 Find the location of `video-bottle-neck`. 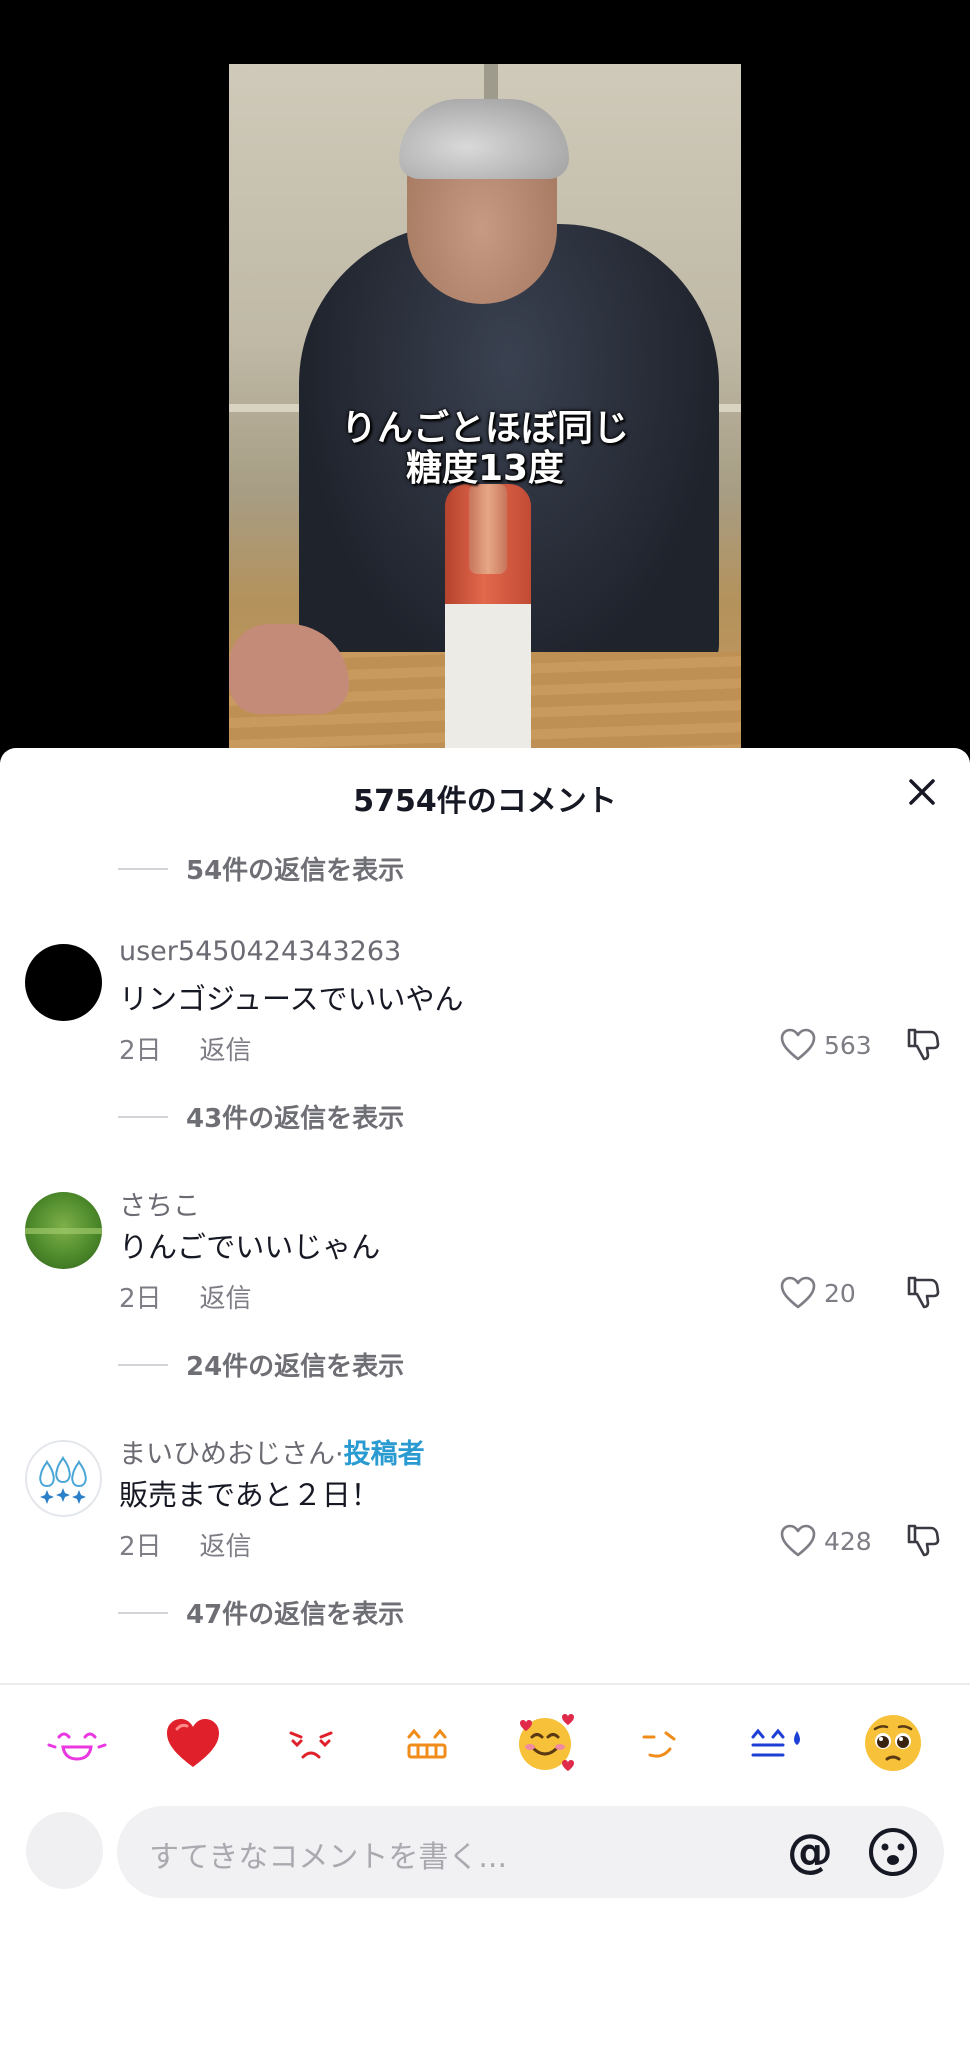

video-bottle-neck is located at coordinates (488, 529).